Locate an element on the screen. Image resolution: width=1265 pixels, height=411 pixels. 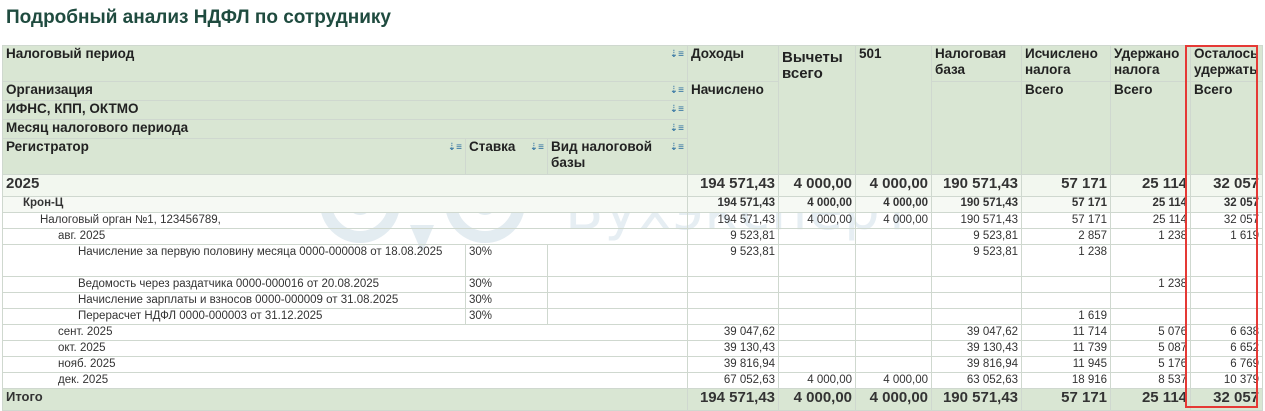
header-withheld-total: Всего is located at coordinates (1151, 128).